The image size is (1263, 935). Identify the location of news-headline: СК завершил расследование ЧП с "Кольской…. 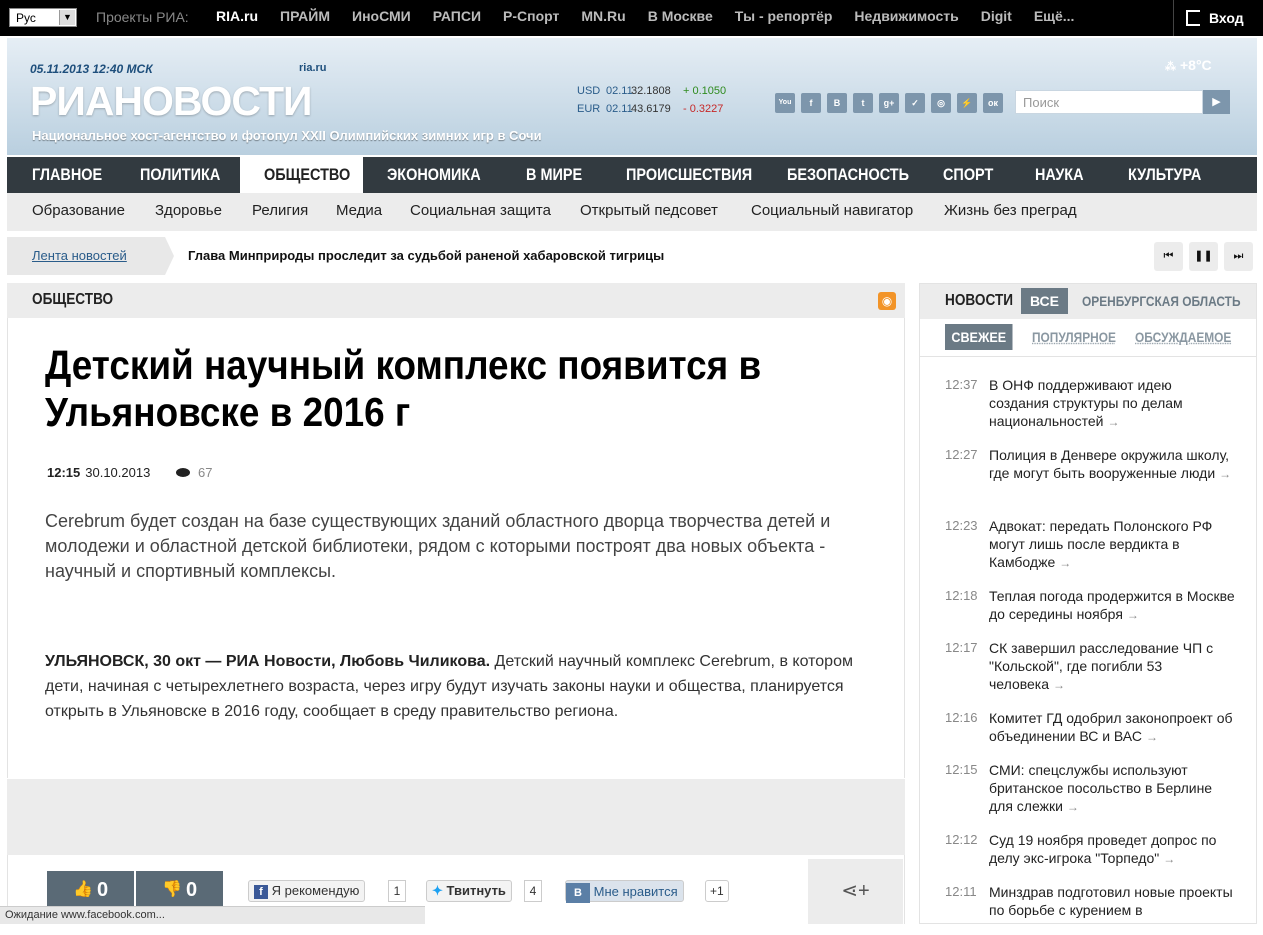
(1101, 666).